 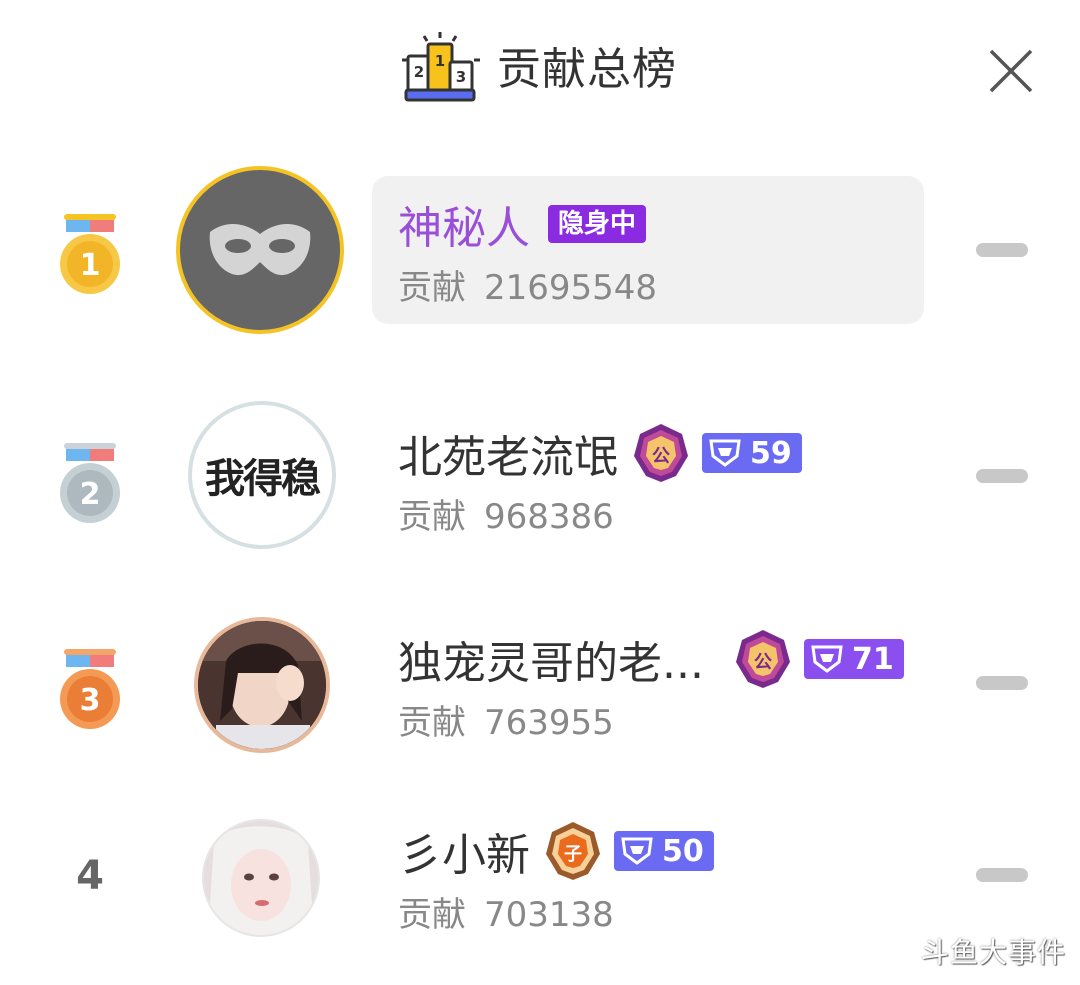 What do you see at coordinates (597, 224) in the screenshot?
I see `invisible-status-badge: 隐身中` at bounding box center [597, 224].